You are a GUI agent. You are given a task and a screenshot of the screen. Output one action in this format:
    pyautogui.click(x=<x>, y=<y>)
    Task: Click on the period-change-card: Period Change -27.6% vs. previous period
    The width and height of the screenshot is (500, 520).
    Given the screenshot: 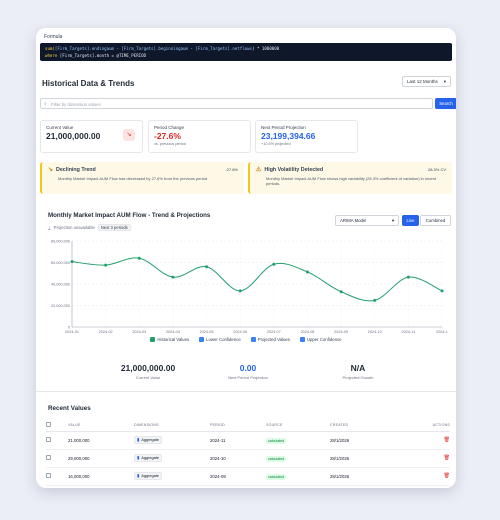 What is the action you would take?
    pyautogui.click(x=199, y=136)
    